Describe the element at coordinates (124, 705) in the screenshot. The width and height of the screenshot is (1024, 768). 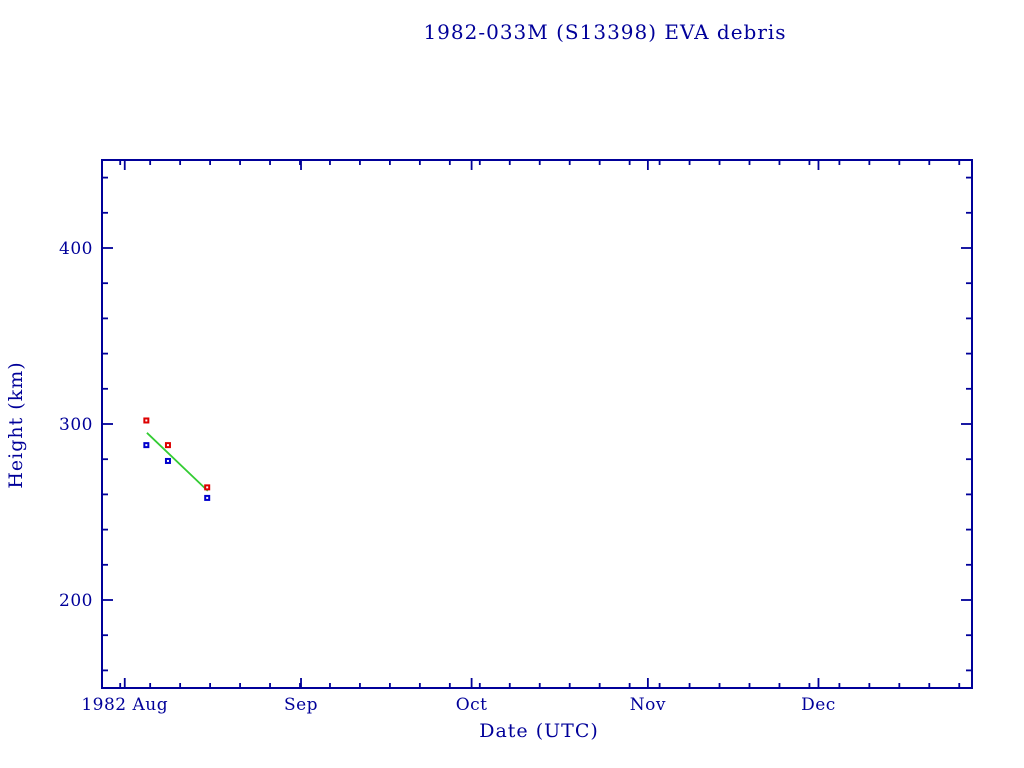
I see `x-tick-label: 1982 Aug` at that location.